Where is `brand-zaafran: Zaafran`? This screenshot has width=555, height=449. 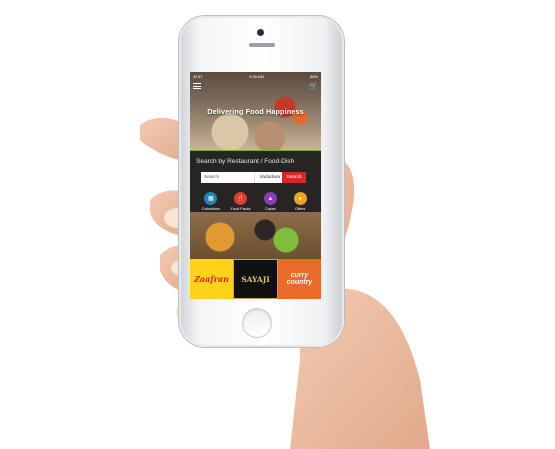
brand-zaafran: Zaafran is located at coordinates (211, 279).